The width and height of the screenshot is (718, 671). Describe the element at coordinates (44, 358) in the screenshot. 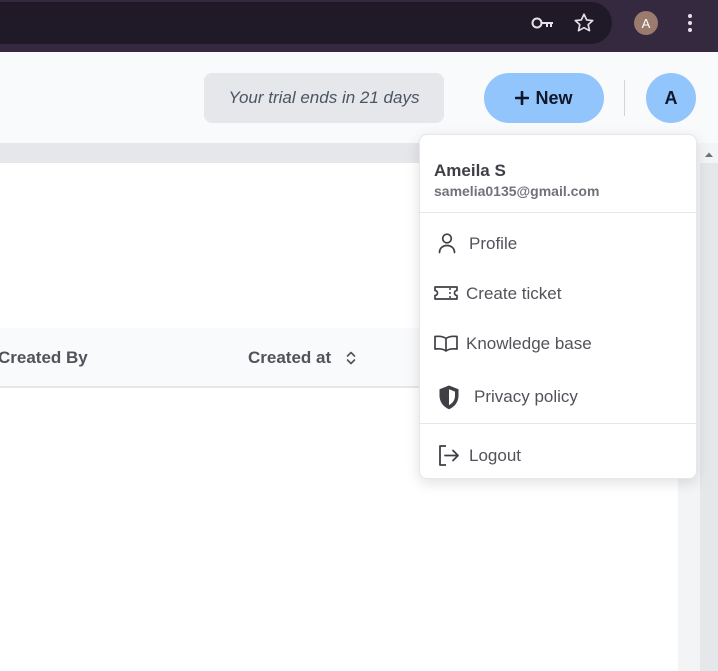

I see `column-header-created-by: Created By` at that location.